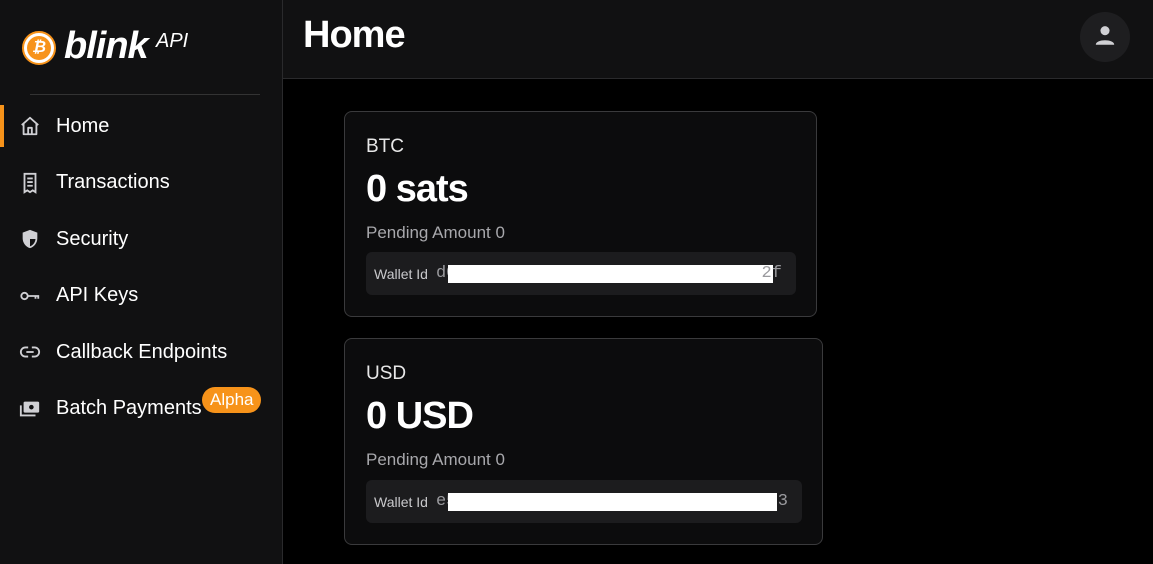  What do you see at coordinates (106, 46) in the screenshot?
I see `logo-brand-text: blink` at bounding box center [106, 46].